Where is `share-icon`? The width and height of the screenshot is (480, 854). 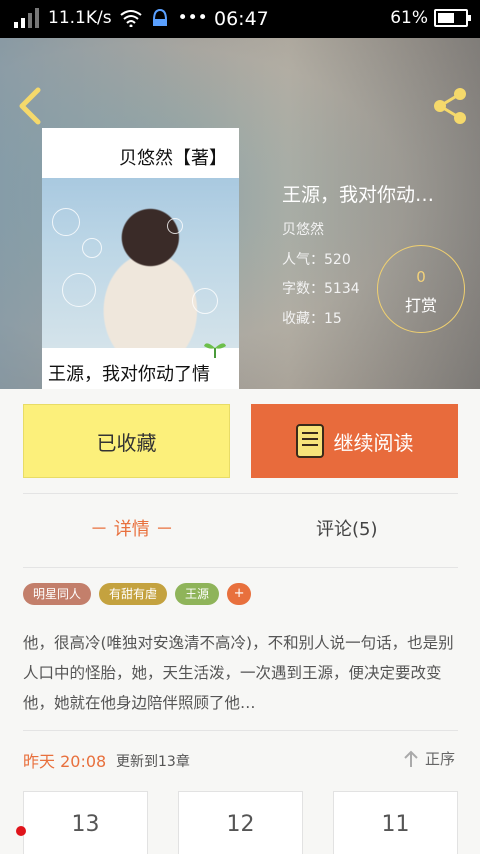
share-icon is located at coordinates (450, 106).